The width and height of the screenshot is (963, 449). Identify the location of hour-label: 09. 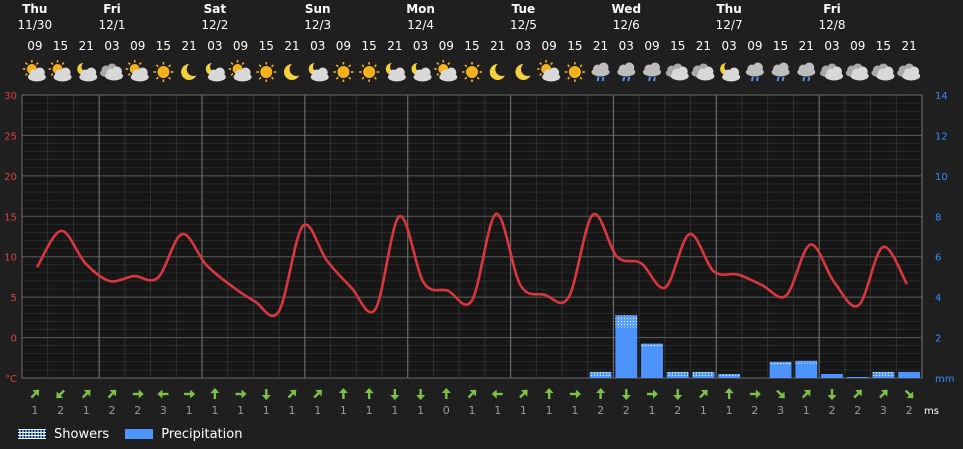
(137, 46).